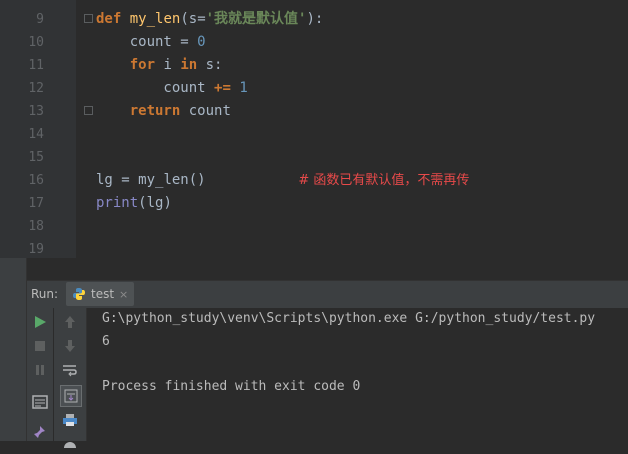  Describe the element at coordinates (45, 294) in the screenshot. I see `run-label: Run:` at that location.